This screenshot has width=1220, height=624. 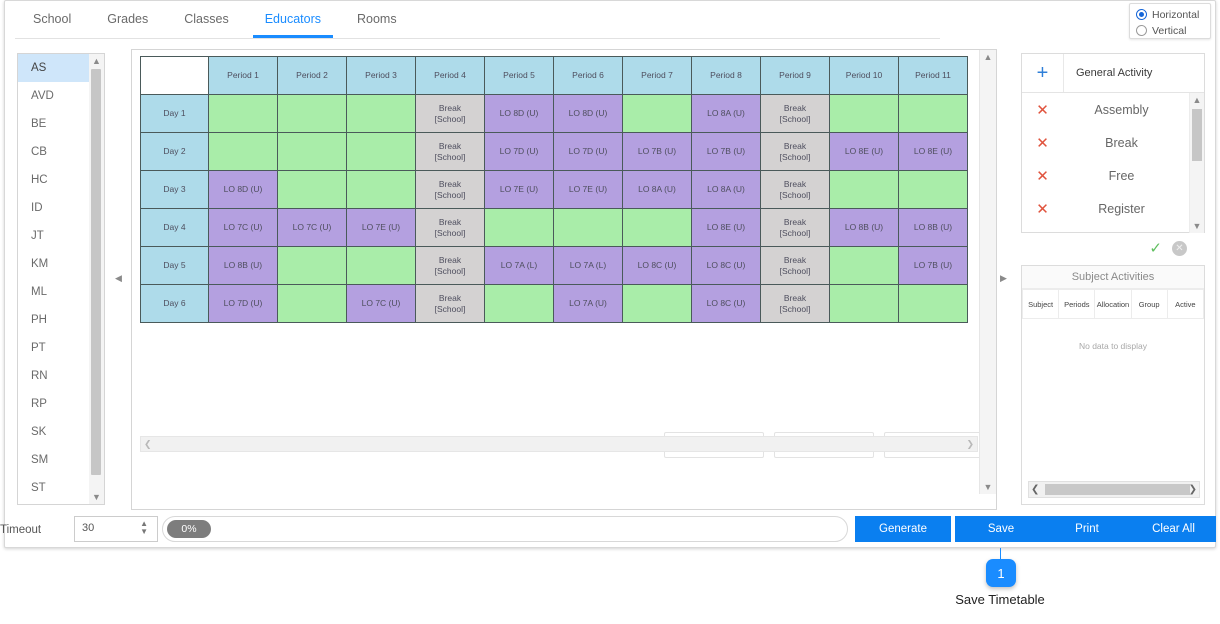 What do you see at coordinates (933, 113) in the screenshot?
I see `timetable-cell-d1-p11` at bounding box center [933, 113].